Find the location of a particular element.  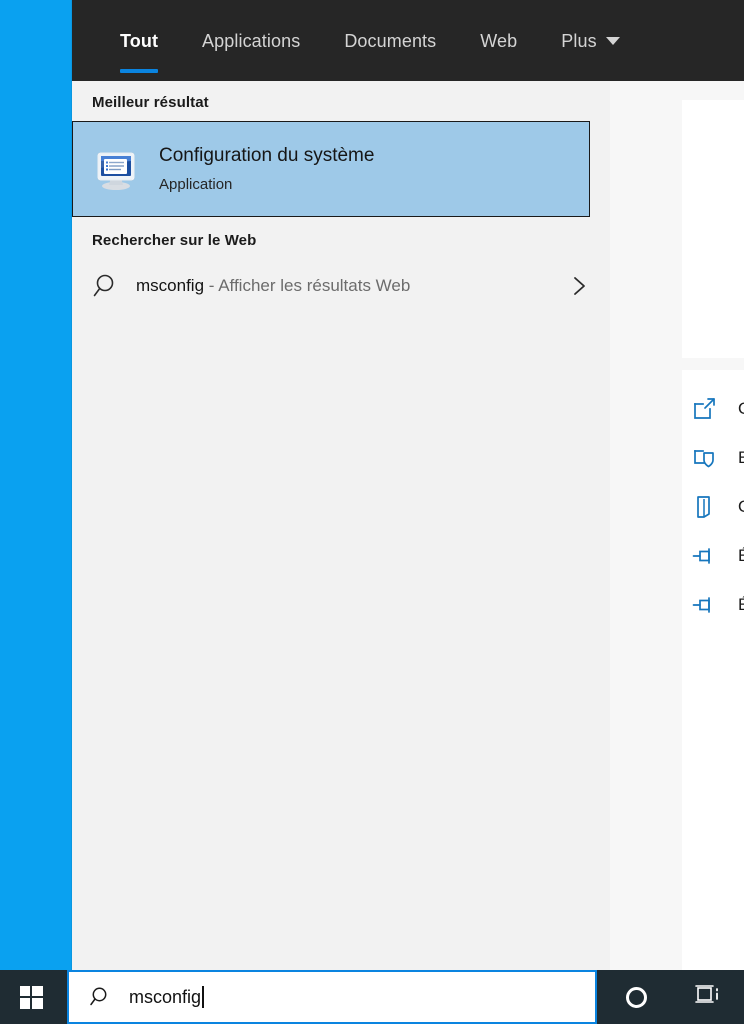

action-open: Ouvrir is located at coordinates (713, 408).